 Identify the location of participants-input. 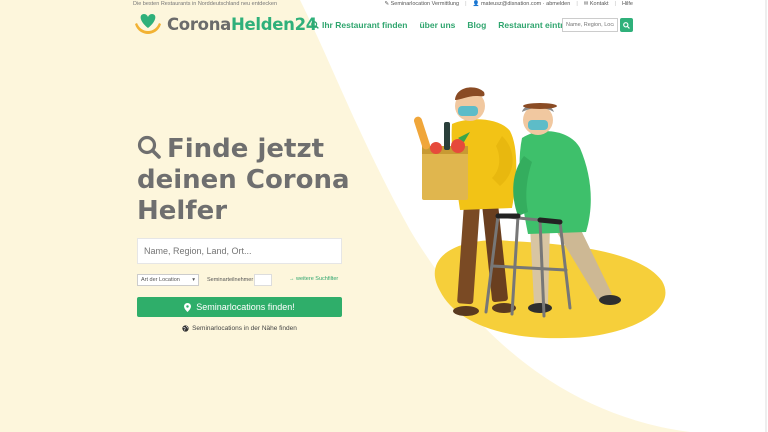
(263, 280).